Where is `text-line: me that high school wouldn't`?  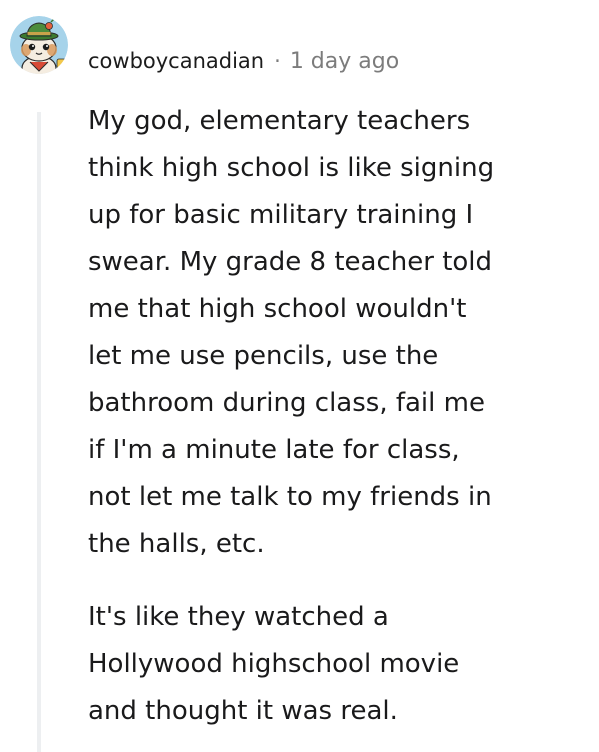
text-line: me that high school wouldn't is located at coordinates (277, 309).